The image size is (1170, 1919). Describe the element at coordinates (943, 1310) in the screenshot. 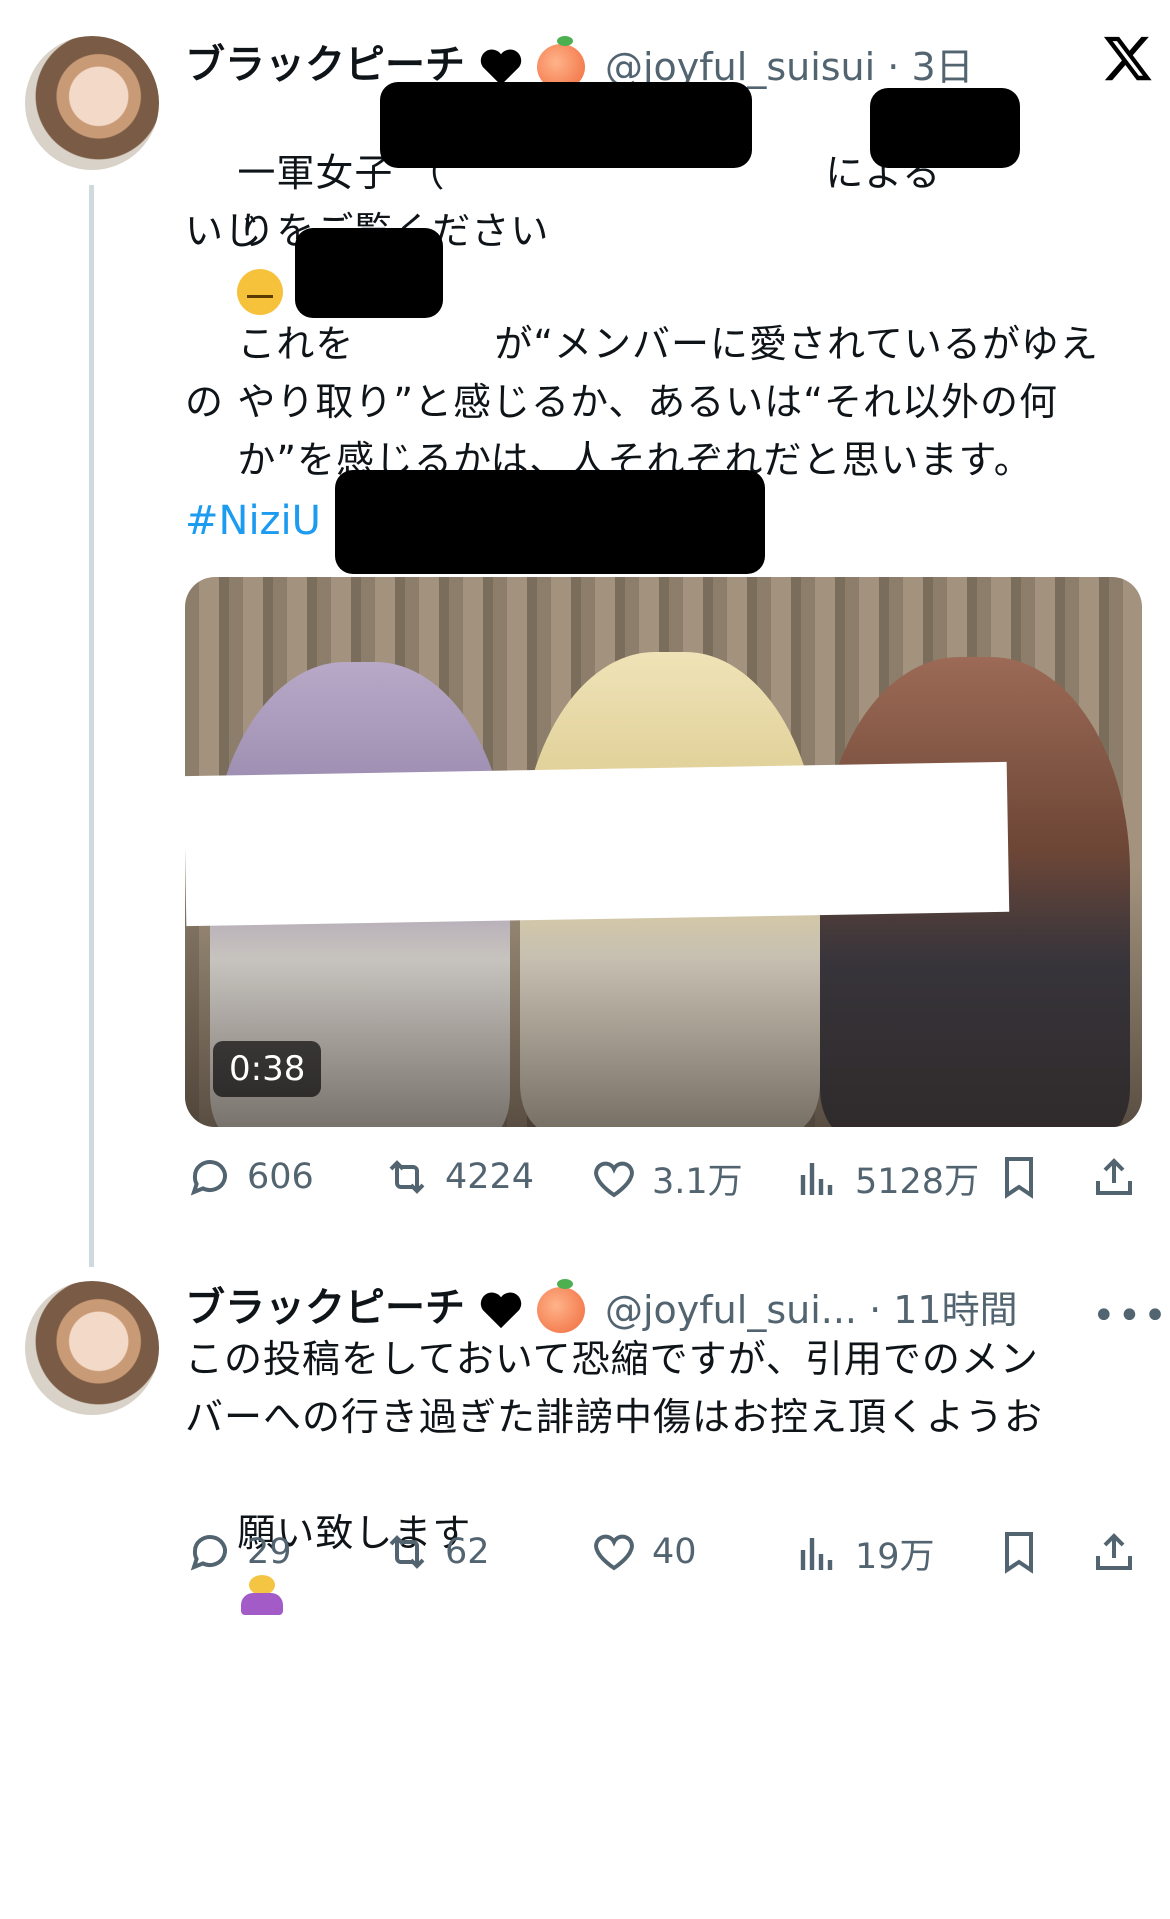

I see `timestamp: · 11時間` at that location.